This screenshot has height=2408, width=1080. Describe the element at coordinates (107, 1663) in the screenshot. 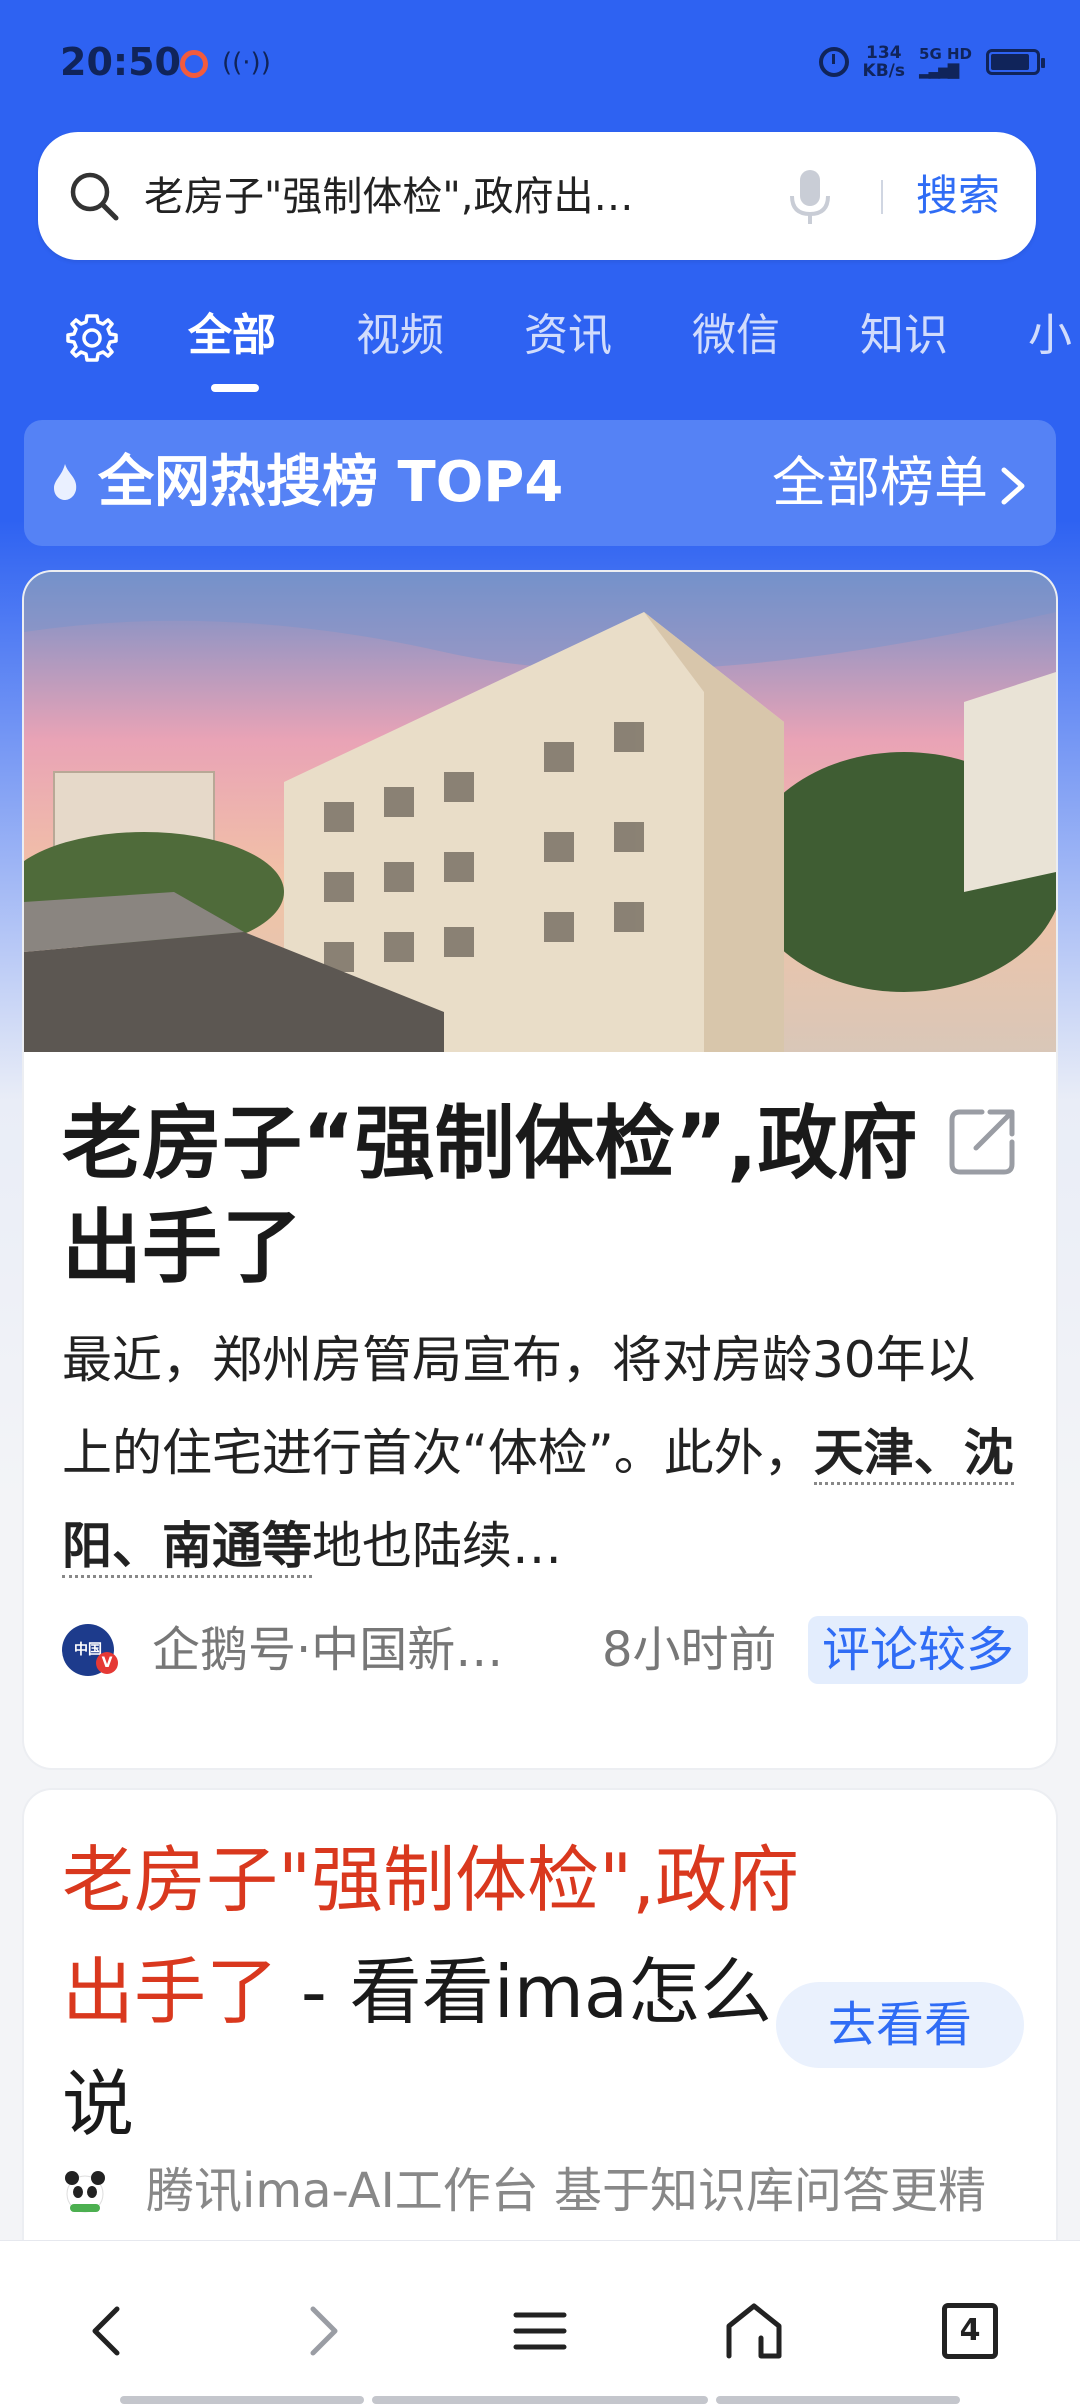

I see `verified-badge-icon: V` at that location.